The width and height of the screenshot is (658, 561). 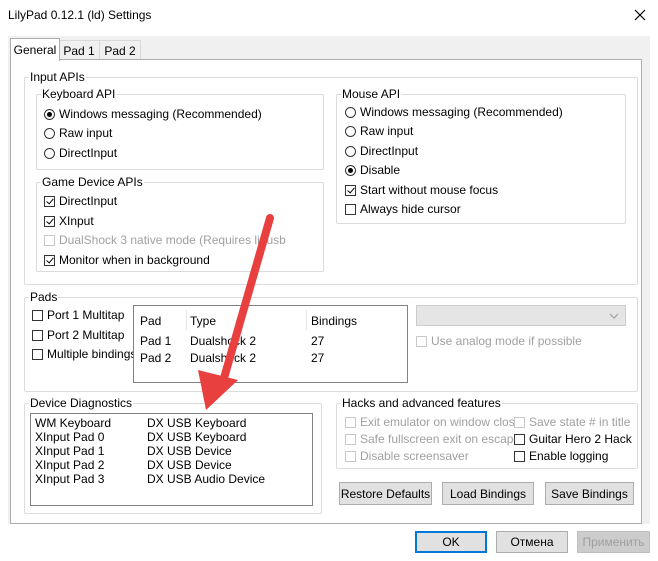 I want to click on tab-general: General, so click(x=35, y=49).